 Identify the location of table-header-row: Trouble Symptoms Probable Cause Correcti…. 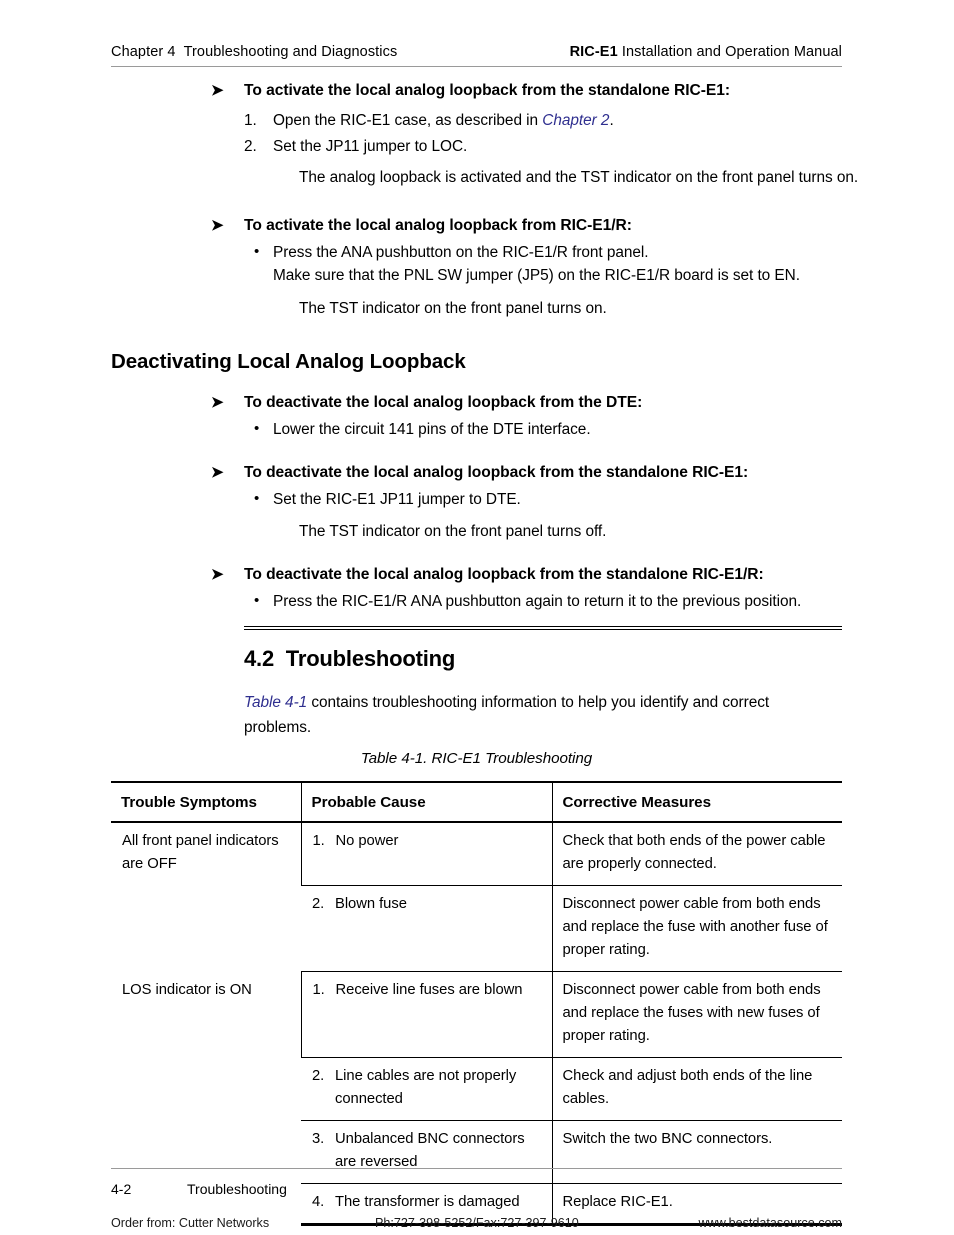
(476, 802).